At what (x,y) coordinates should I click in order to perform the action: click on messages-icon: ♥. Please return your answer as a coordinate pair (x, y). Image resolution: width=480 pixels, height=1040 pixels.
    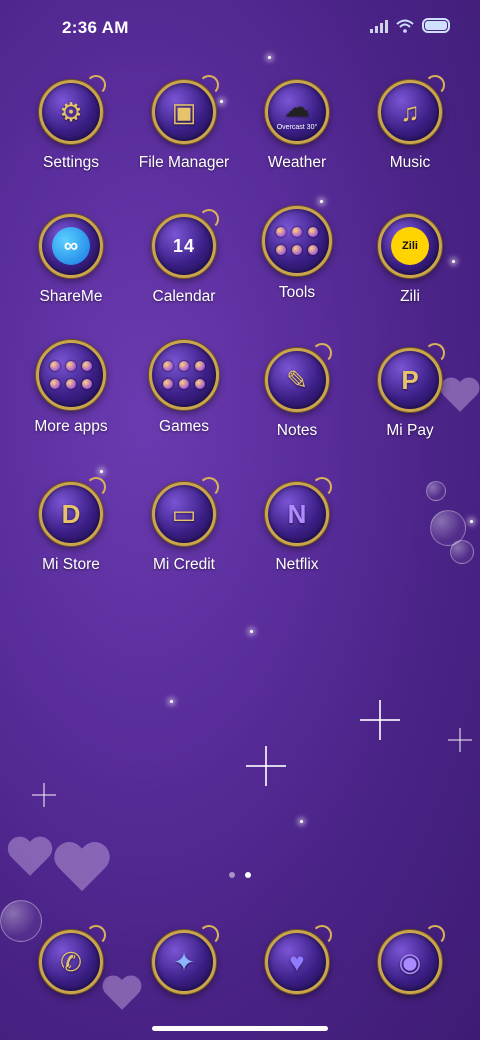
    Looking at the image, I should click on (298, 959).